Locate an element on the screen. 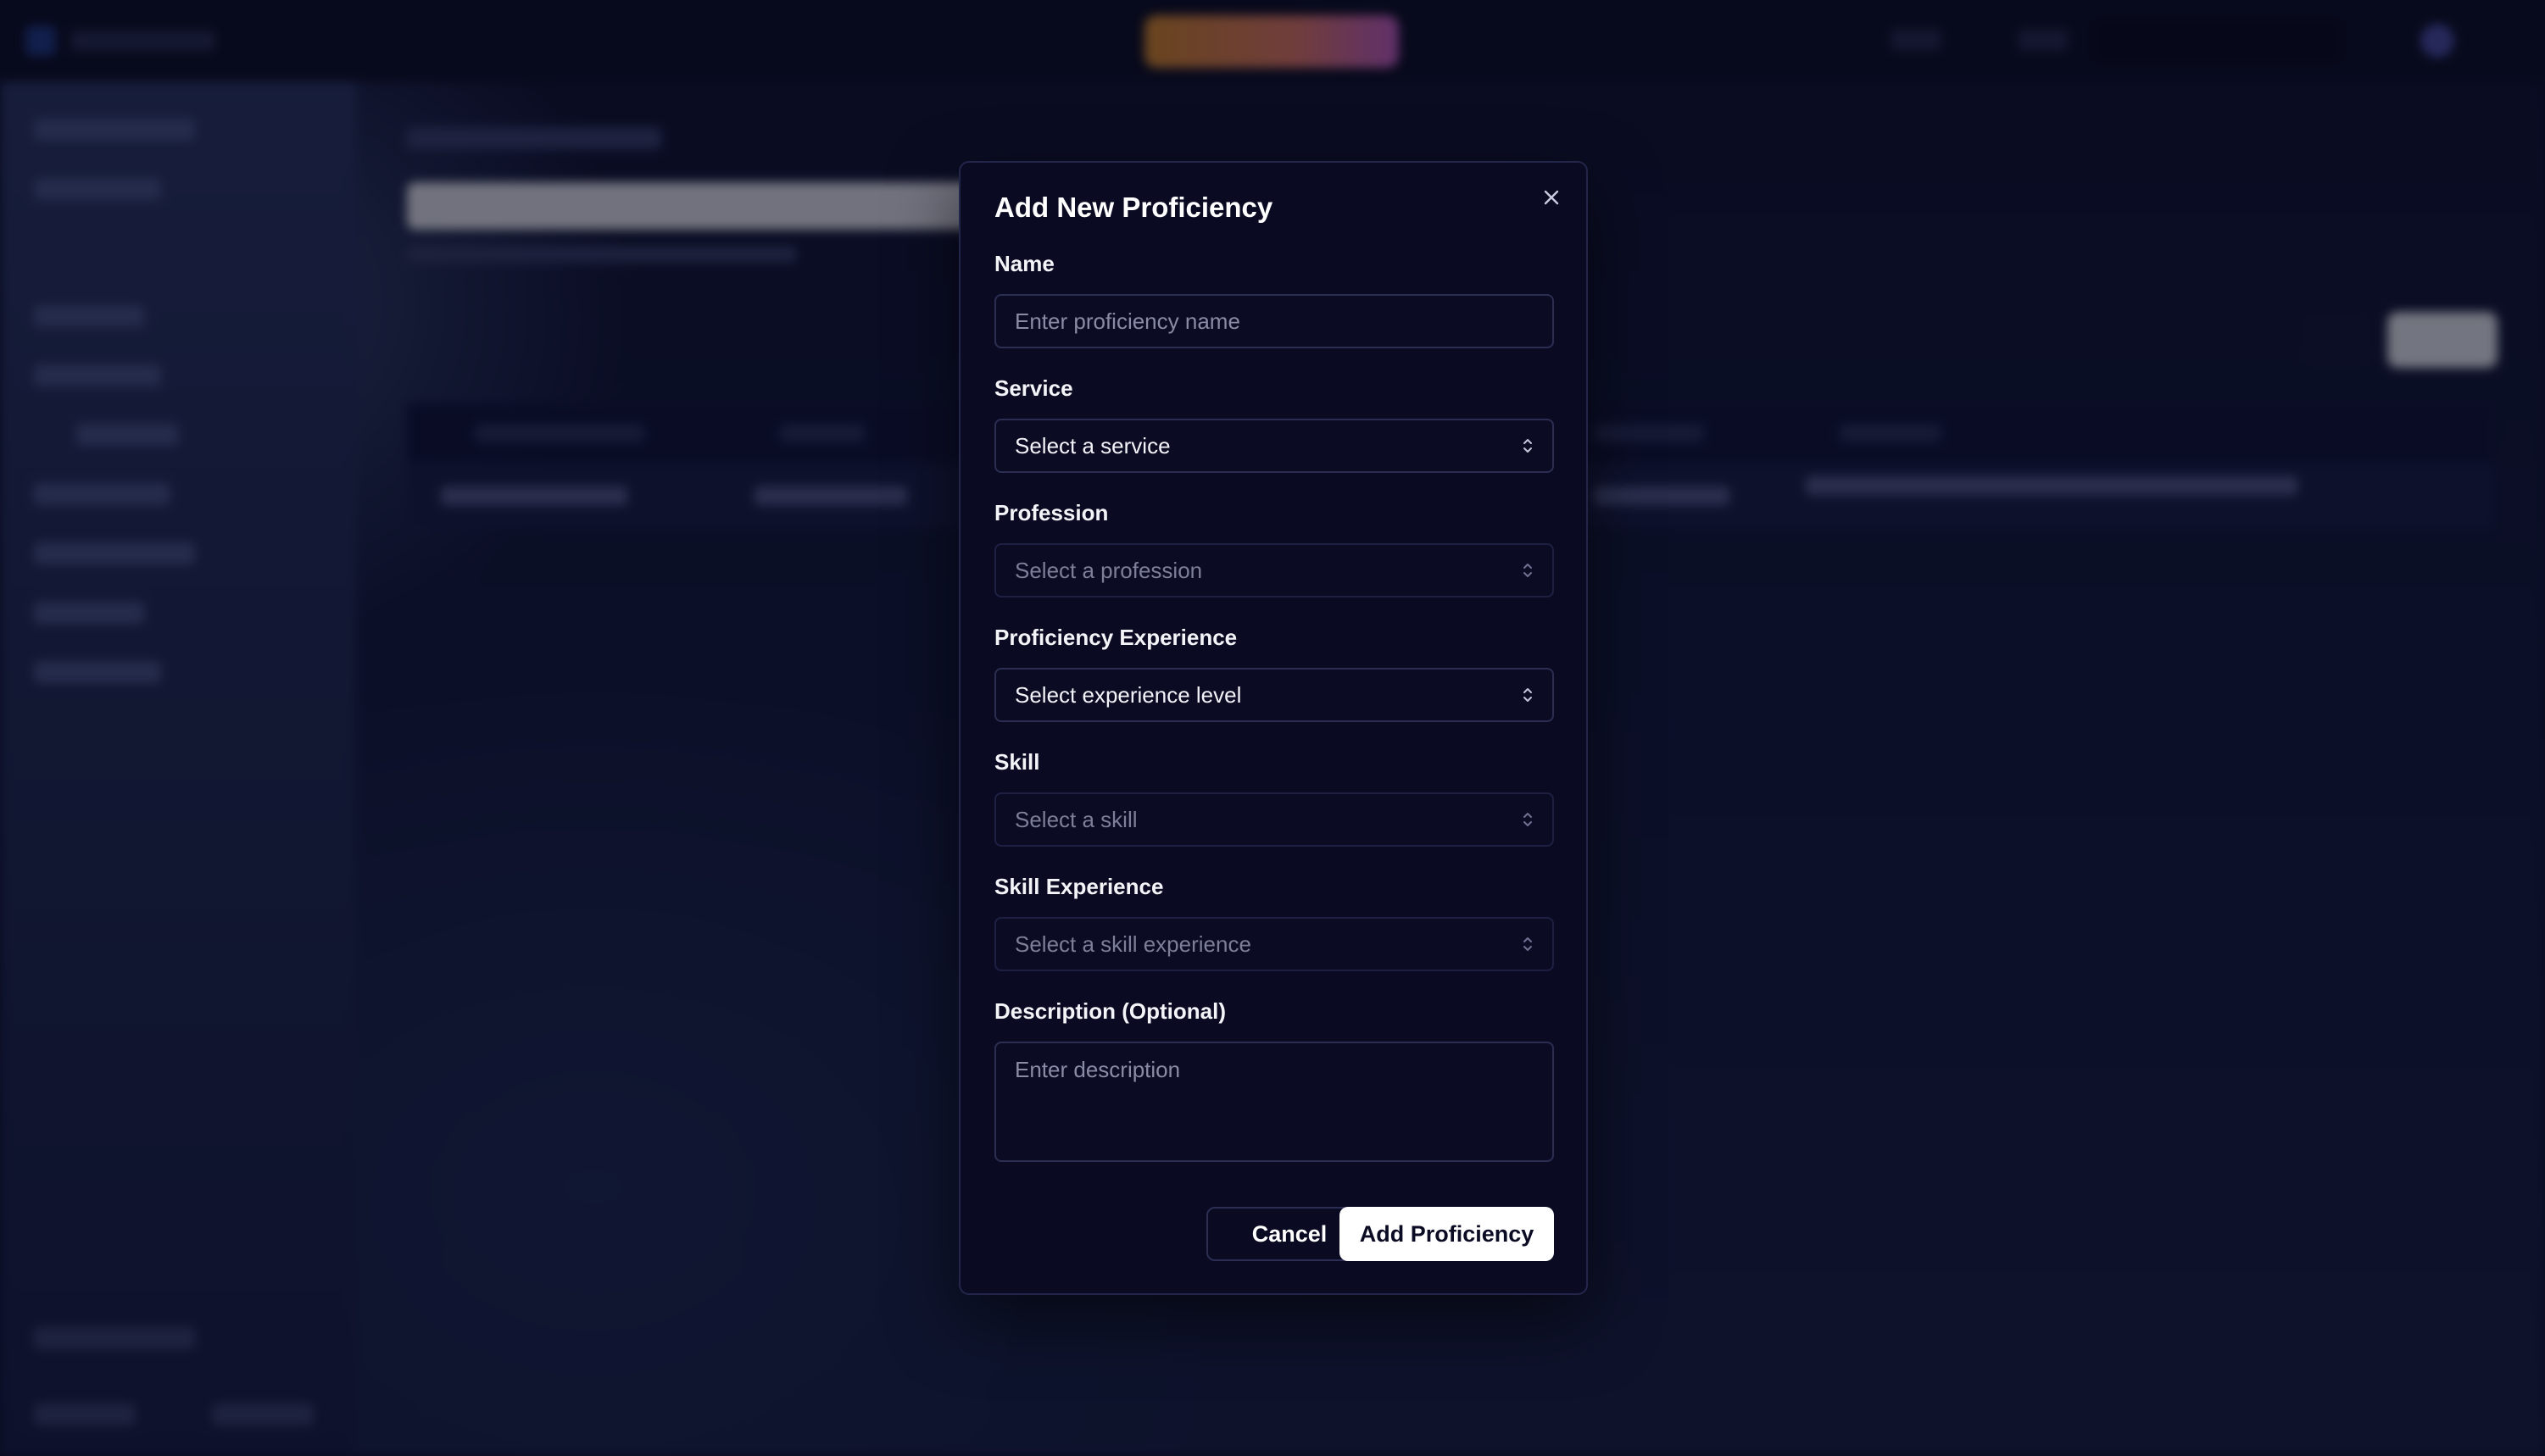 This screenshot has width=2545, height=1456. close-button is located at coordinates (1551, 197).